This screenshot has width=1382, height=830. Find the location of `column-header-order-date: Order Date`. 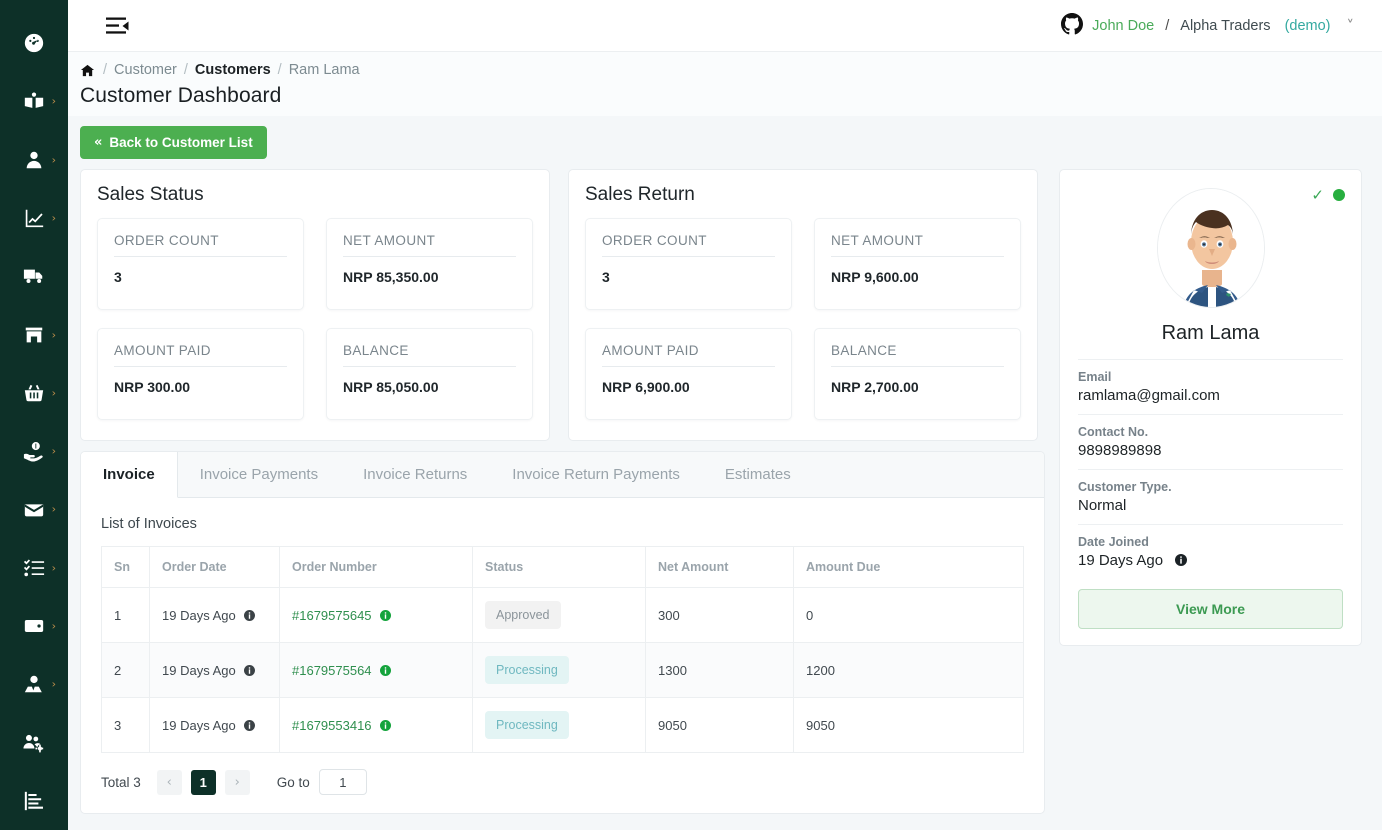

column-header-order-date: Order Date is located at coordinates (214, 567).